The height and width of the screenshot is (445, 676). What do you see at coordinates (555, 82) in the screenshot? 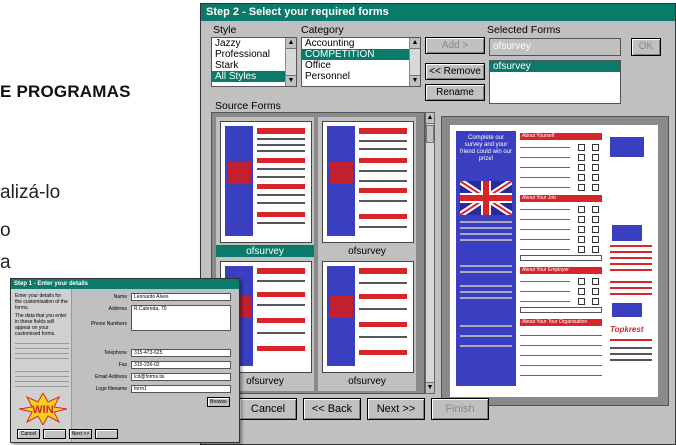
I see `selected-forms-listbox: ofsurvey` at bounding box center [555, 82].